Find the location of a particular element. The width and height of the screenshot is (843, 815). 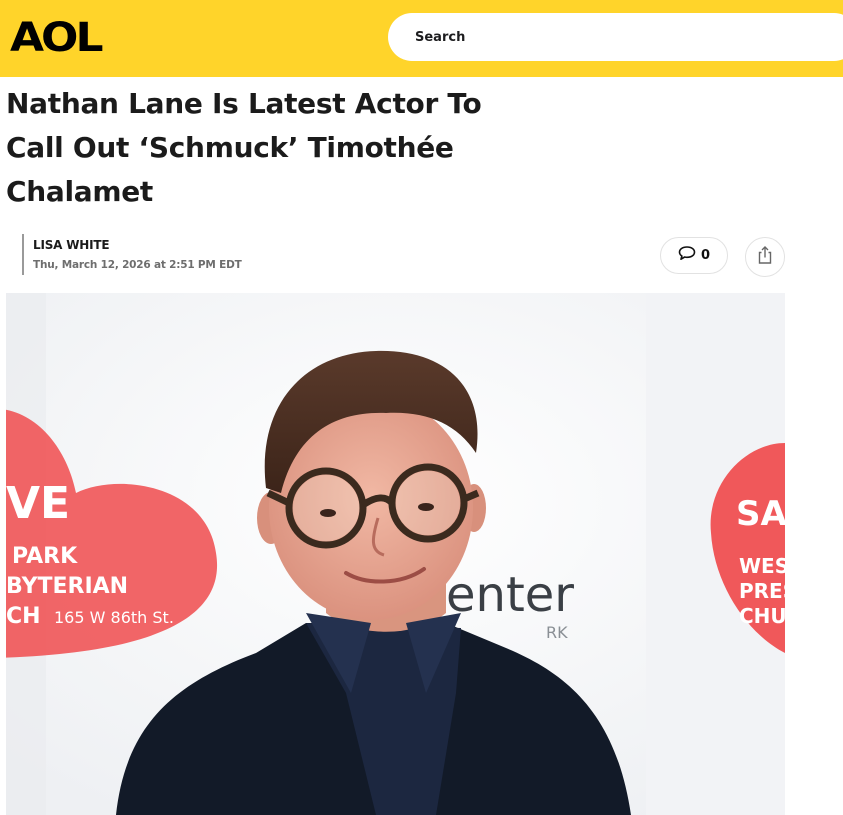

search-input: Search is located at coordinates (615, 37).